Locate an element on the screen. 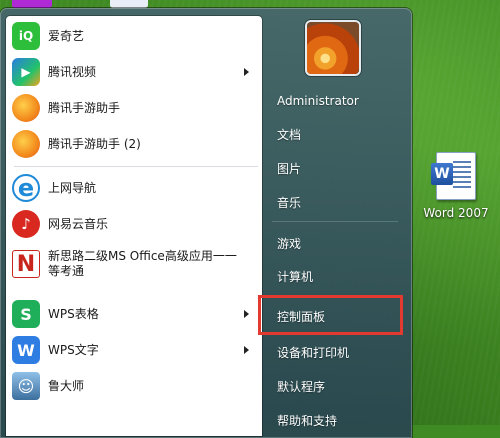 The width and height of the screenshot is (500, 438). right-item-label: 文档 is located at coordinates (289, 134).